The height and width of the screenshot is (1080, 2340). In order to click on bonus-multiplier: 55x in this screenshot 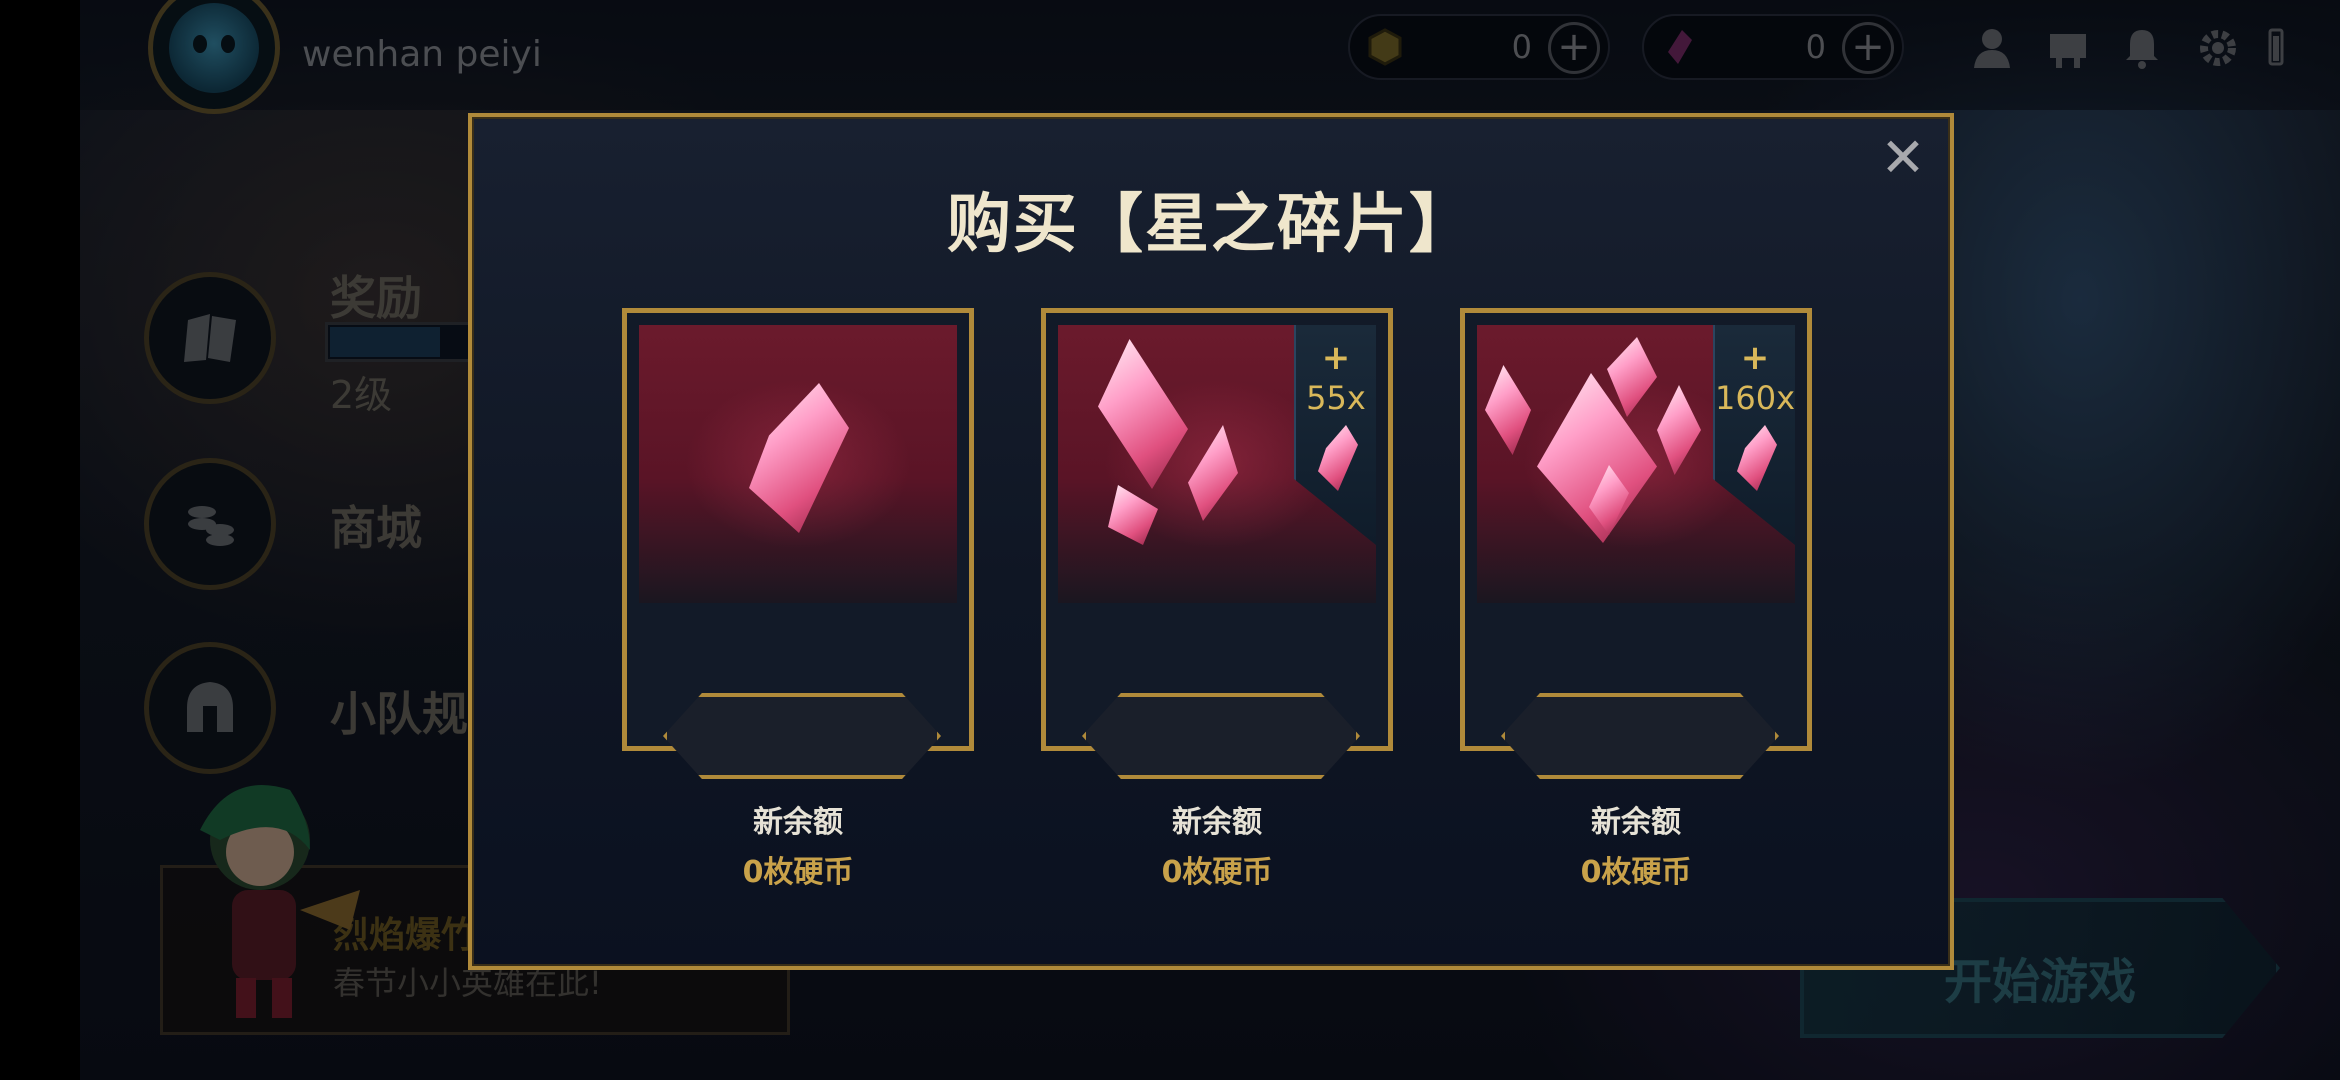, I will do `click(1336, 398)`.